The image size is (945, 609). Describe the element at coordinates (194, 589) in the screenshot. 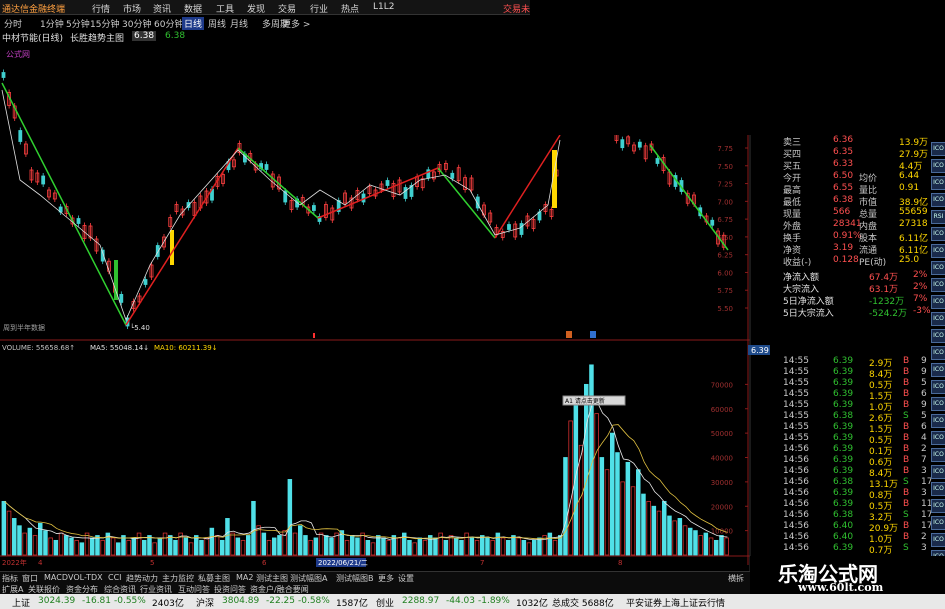

I see `info-tab: 互动问答` at that location.